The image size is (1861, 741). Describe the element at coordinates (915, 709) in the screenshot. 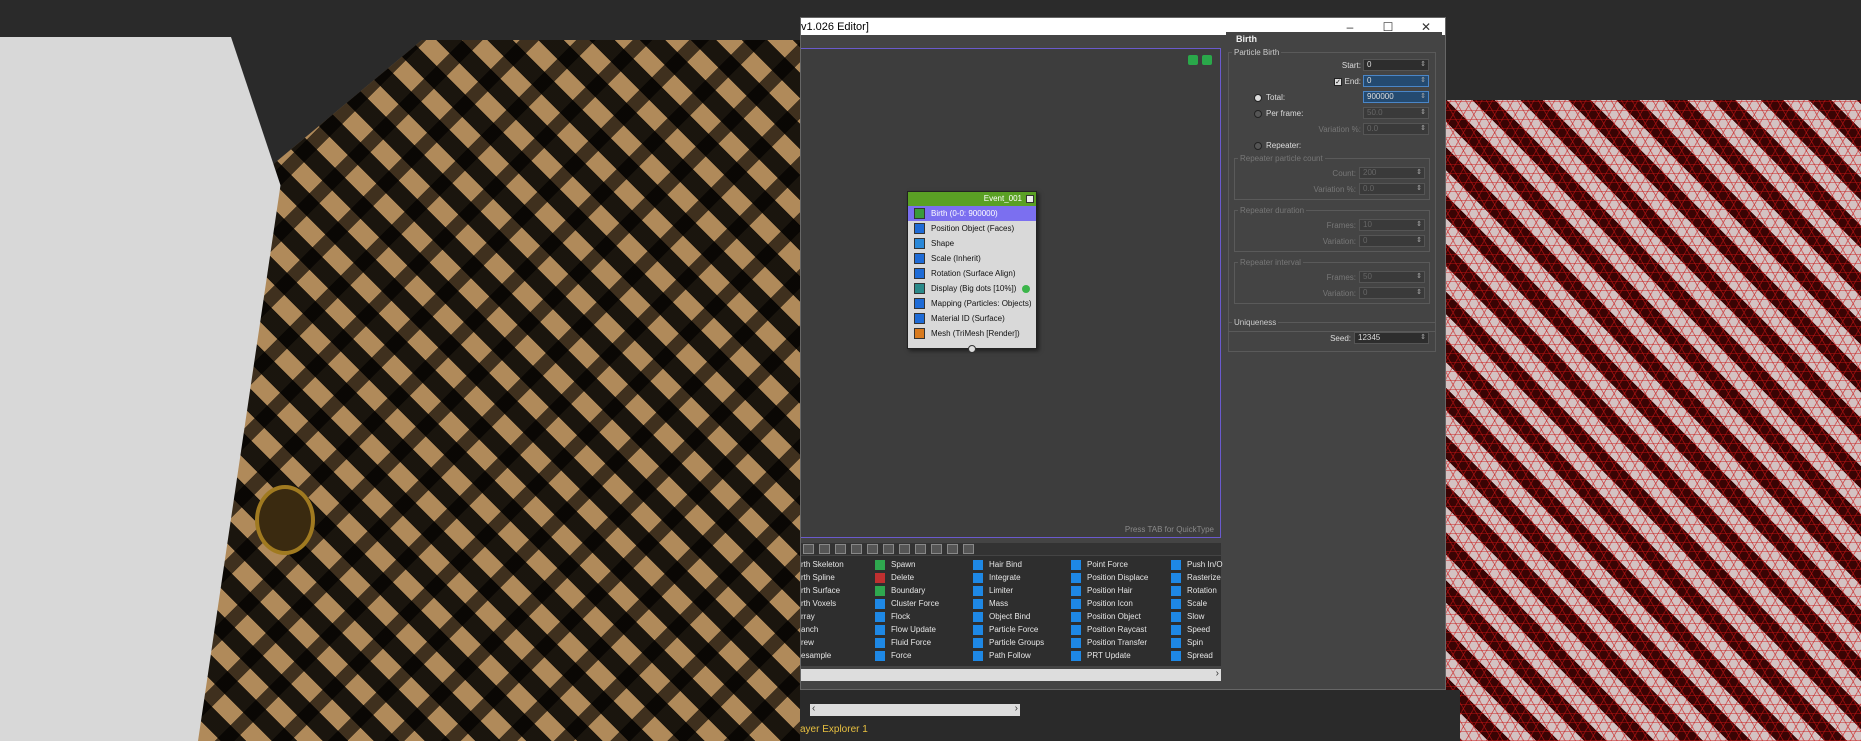

I see `timeline-scrollbar: ‹ ›` at that location.